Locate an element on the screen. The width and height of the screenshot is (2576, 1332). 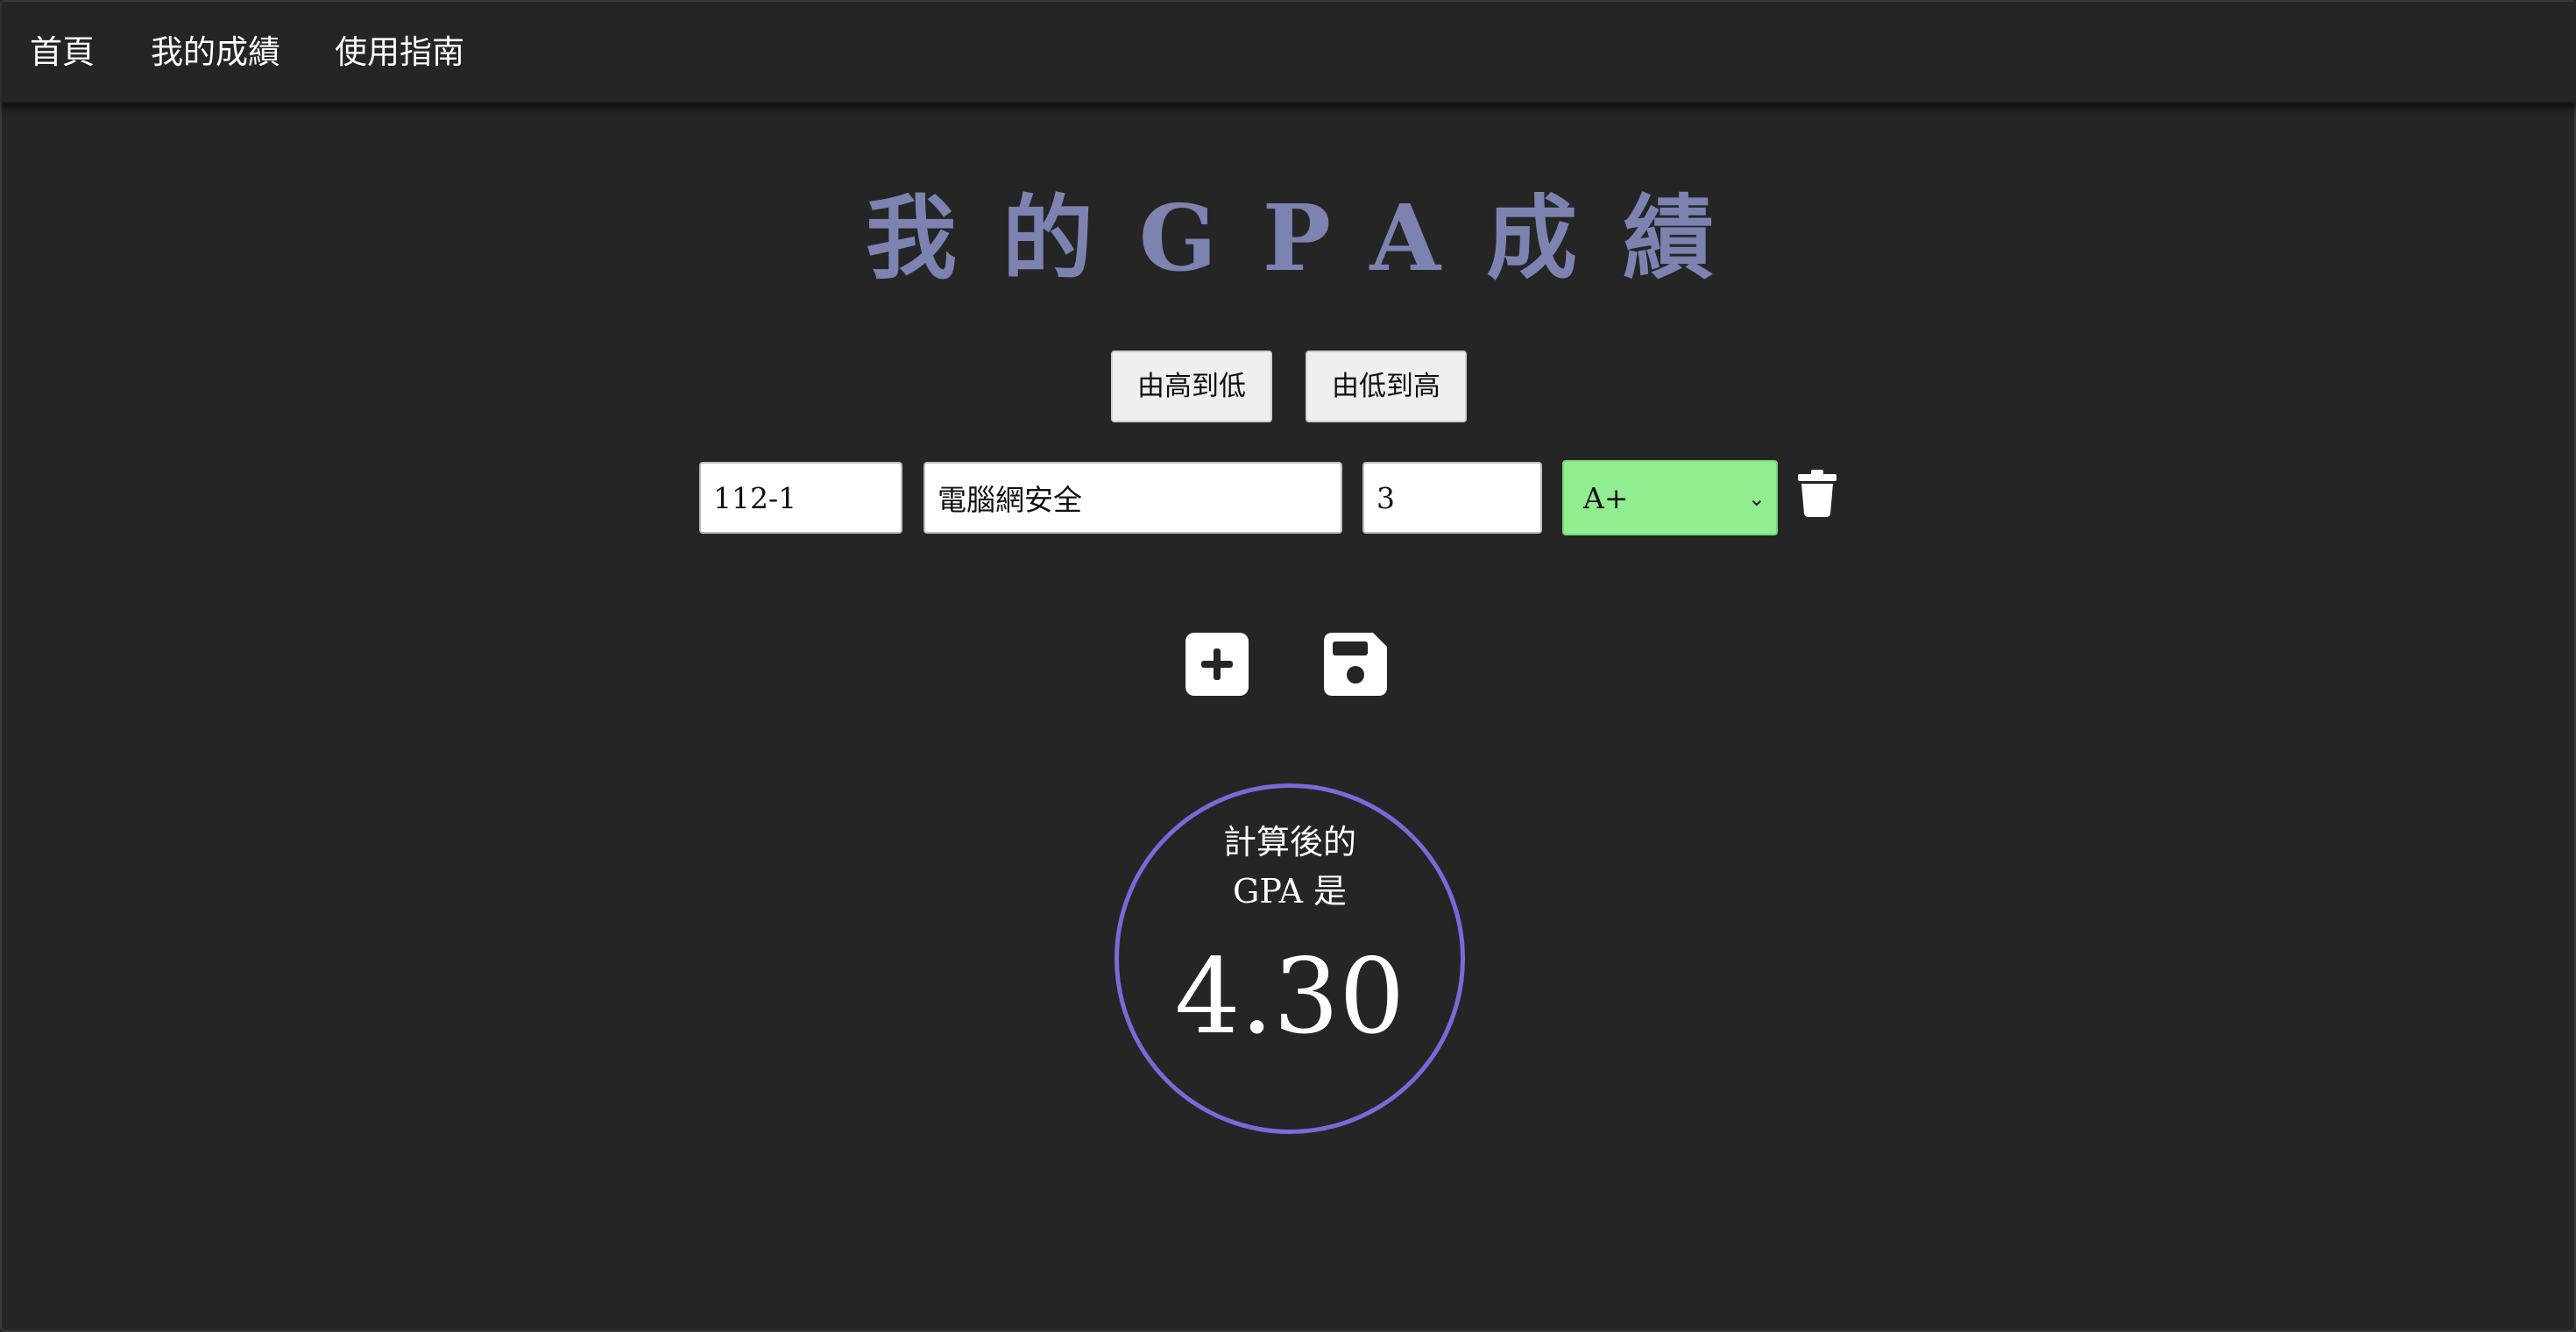
gpa-result-label: 計算後的 GPA 是 is located at coordinates (1290, 867).